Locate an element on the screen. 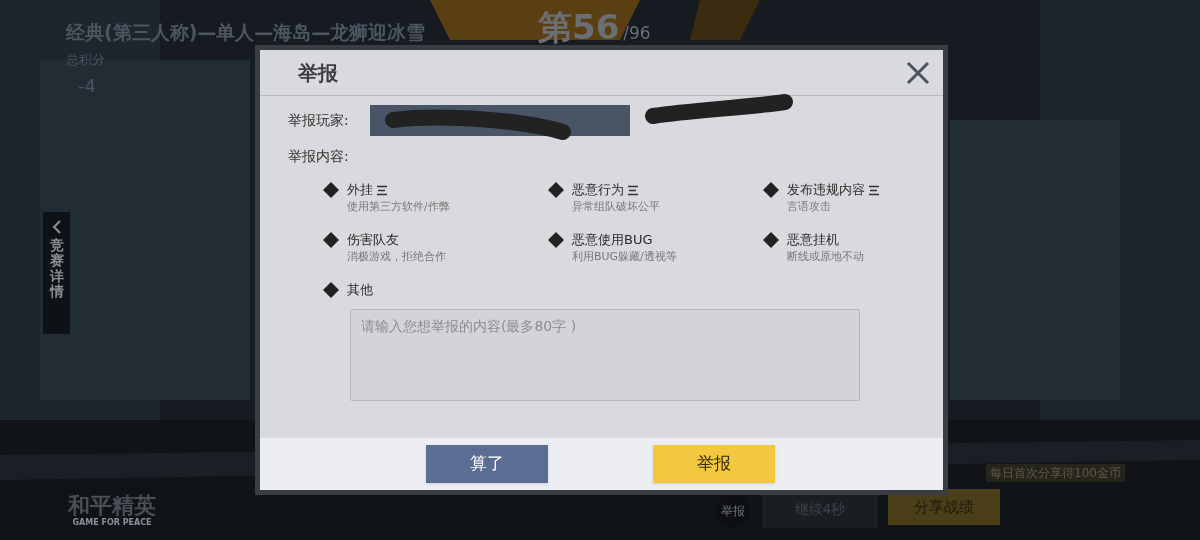  report-option: 恶意使用BUG 利用BUG躲藏/透视等 is located at coordinates (655, 250).